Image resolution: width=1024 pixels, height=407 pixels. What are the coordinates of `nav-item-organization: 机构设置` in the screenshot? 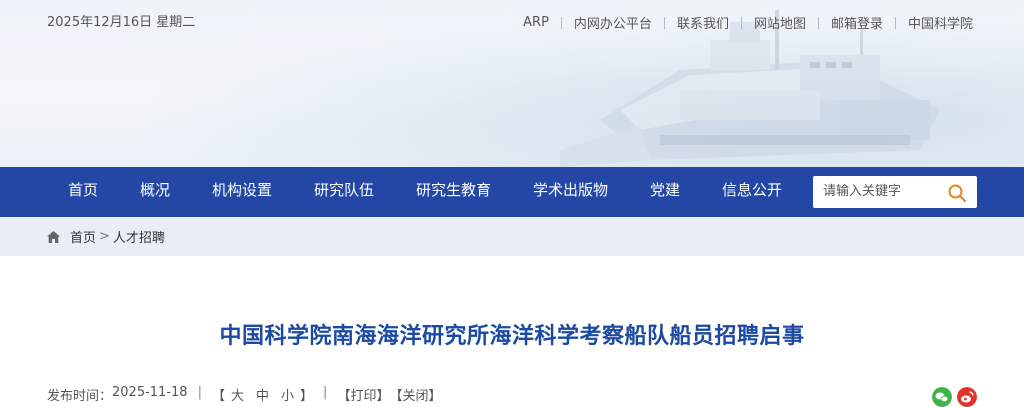 It's located at (242, 192).